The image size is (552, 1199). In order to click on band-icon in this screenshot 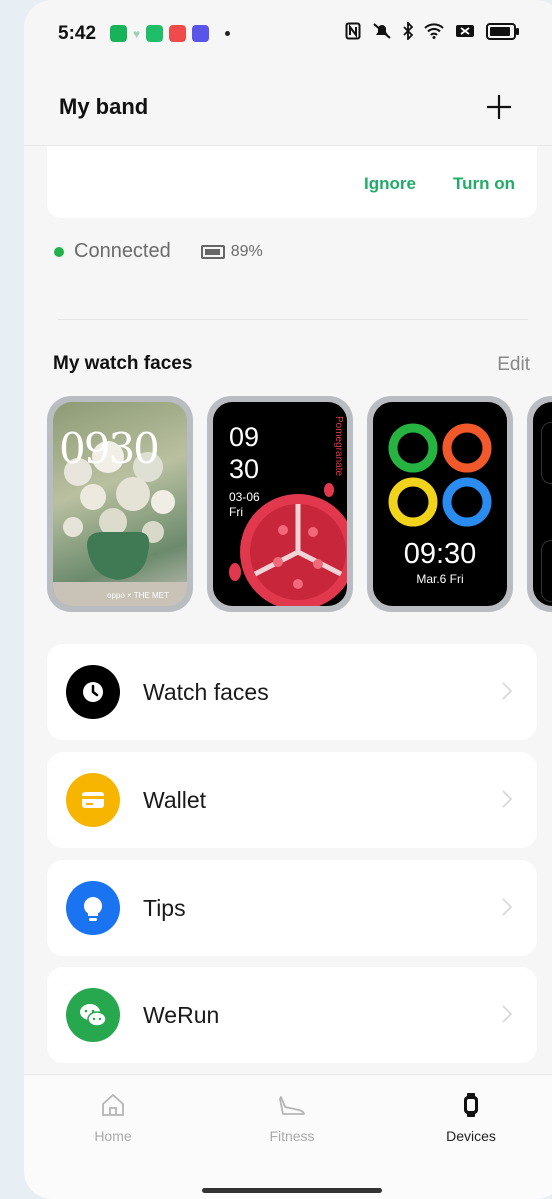, I will do `click(471, 1105)`.